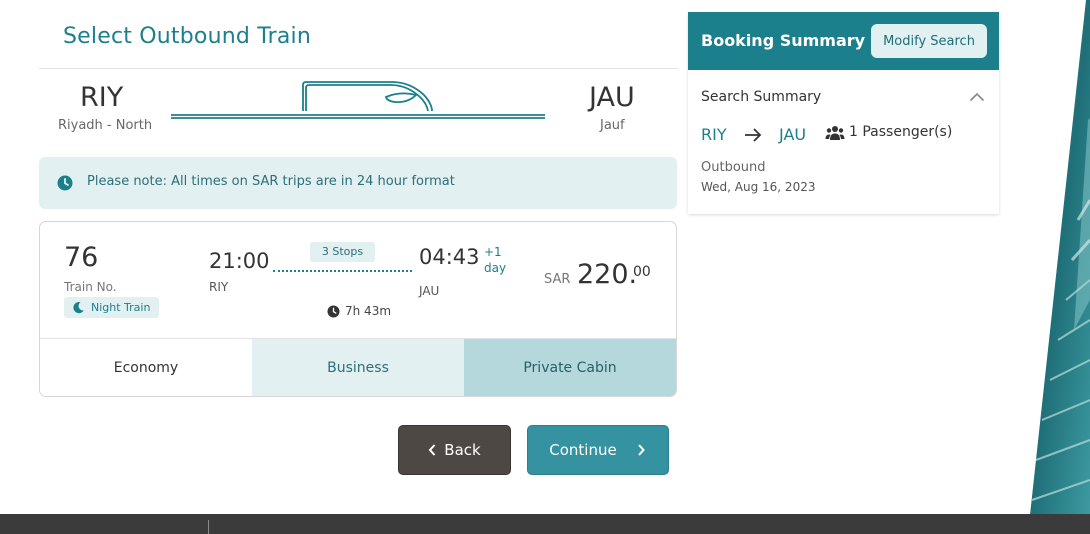 This screenshot has height=534, width=1090. I want to click on railway-photo, so click(1060, 257).